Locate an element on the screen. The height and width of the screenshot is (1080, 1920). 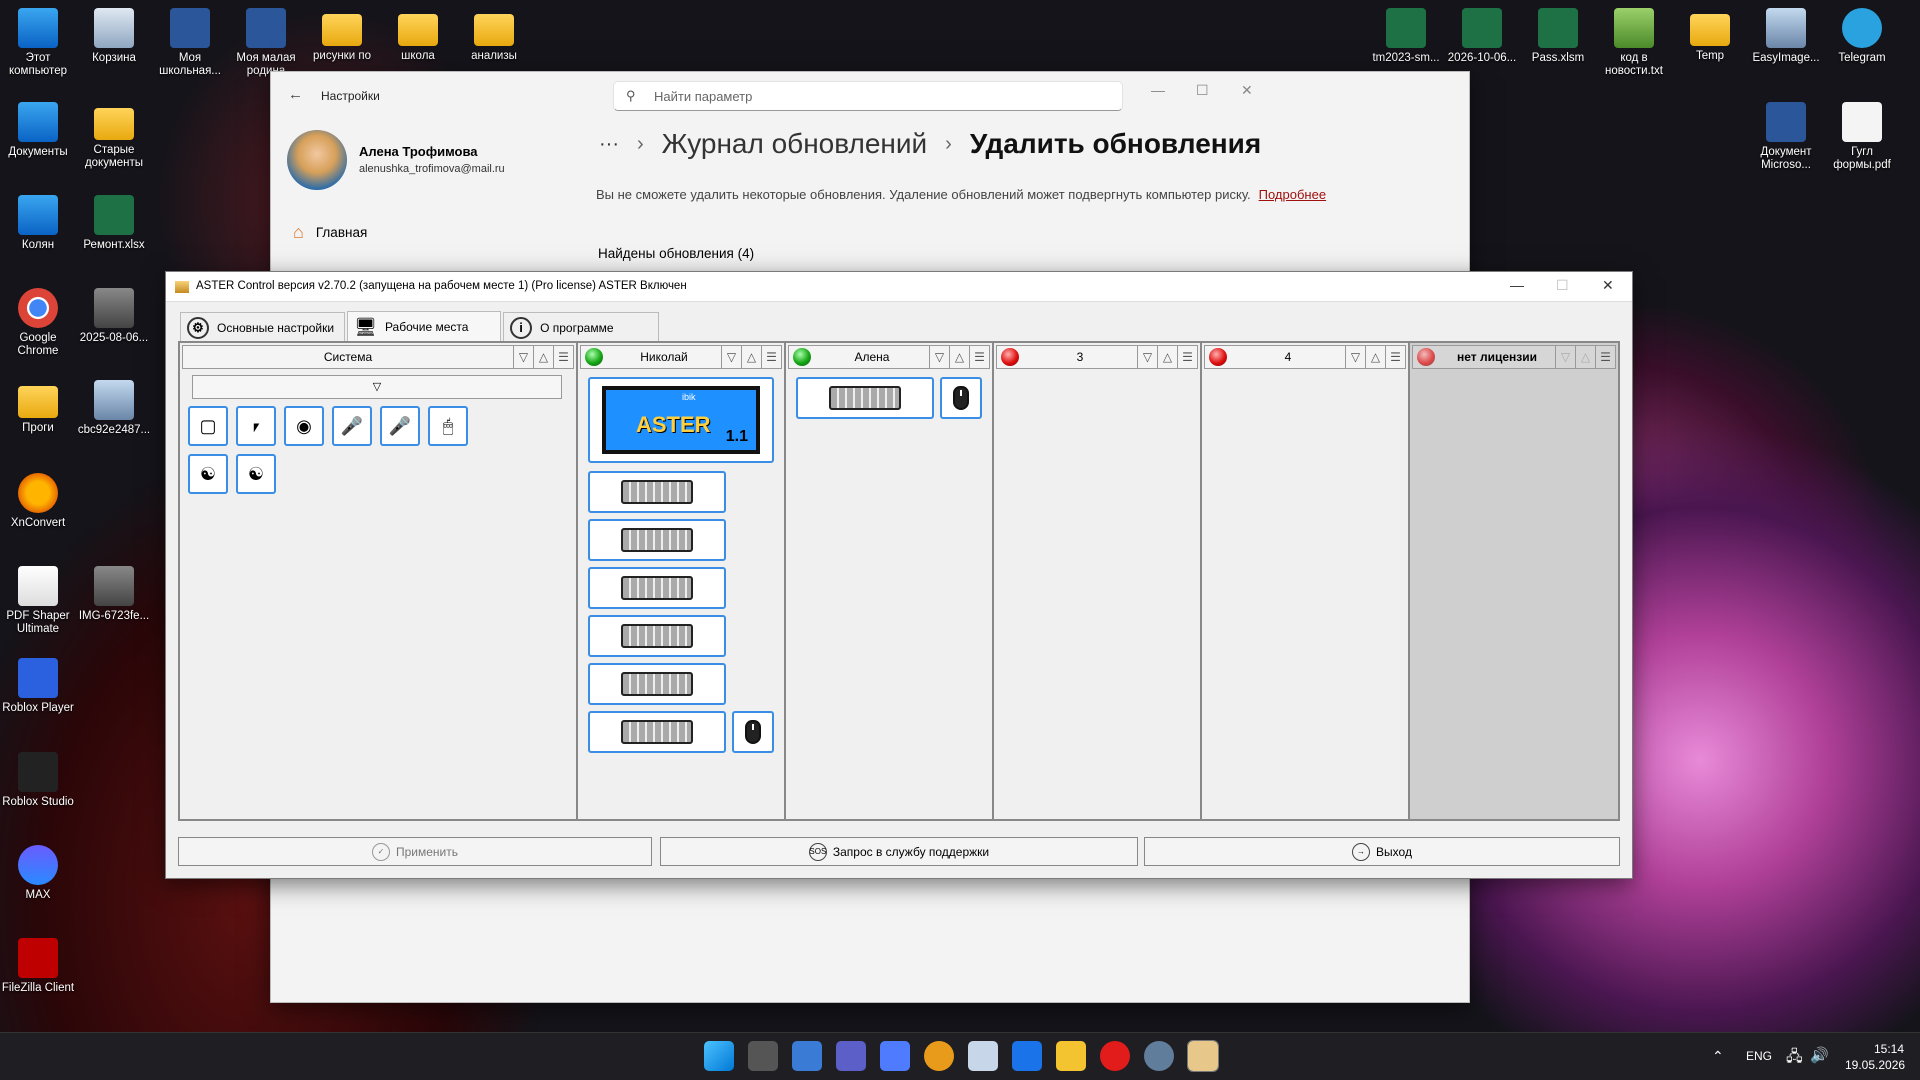
monitor-device: ibik ASTER 1.1 is located at coordinates (681, 420).